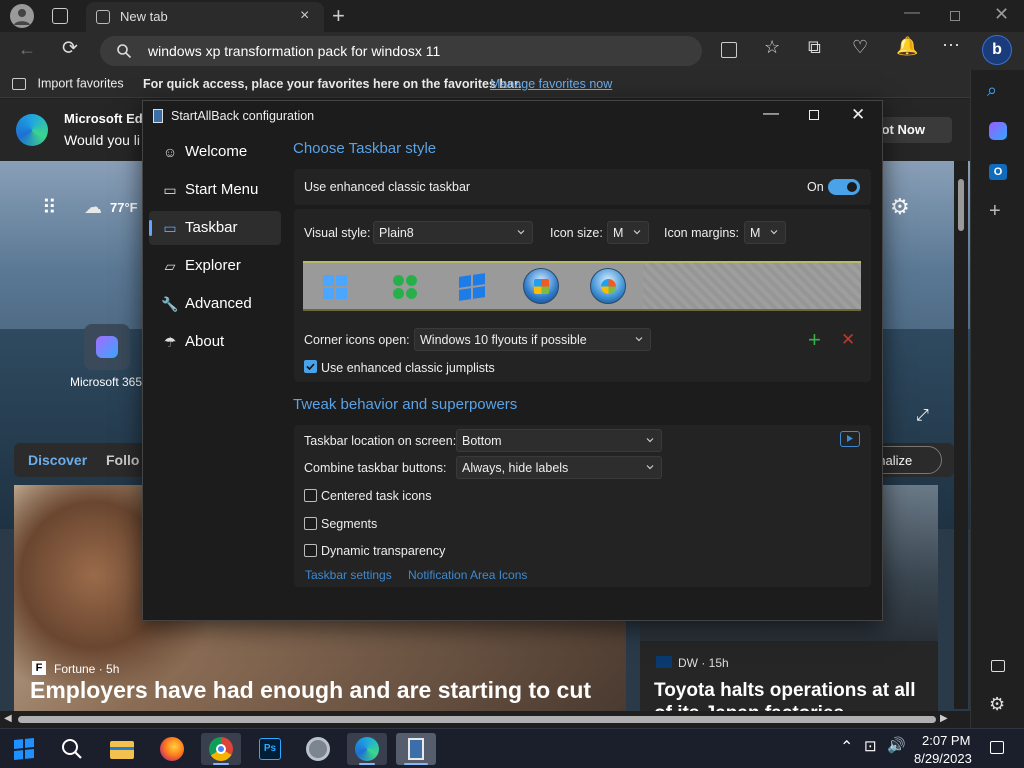 Image resolution: width=1024 pixels, height=768 pixels. Describe the element at coordinates (270, 749) in the screenshot. I see `photoshop-icon: Ps` at that location.